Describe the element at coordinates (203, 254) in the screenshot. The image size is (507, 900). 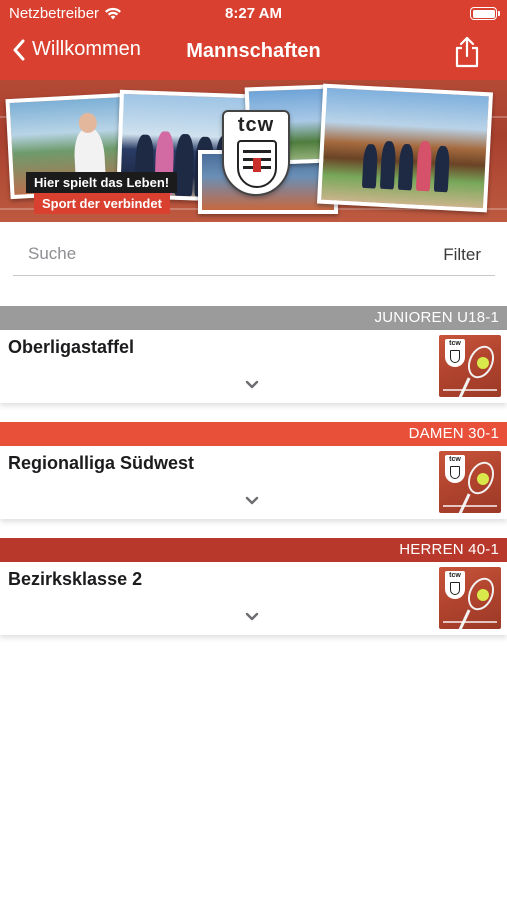
I see `search-input` at that location.